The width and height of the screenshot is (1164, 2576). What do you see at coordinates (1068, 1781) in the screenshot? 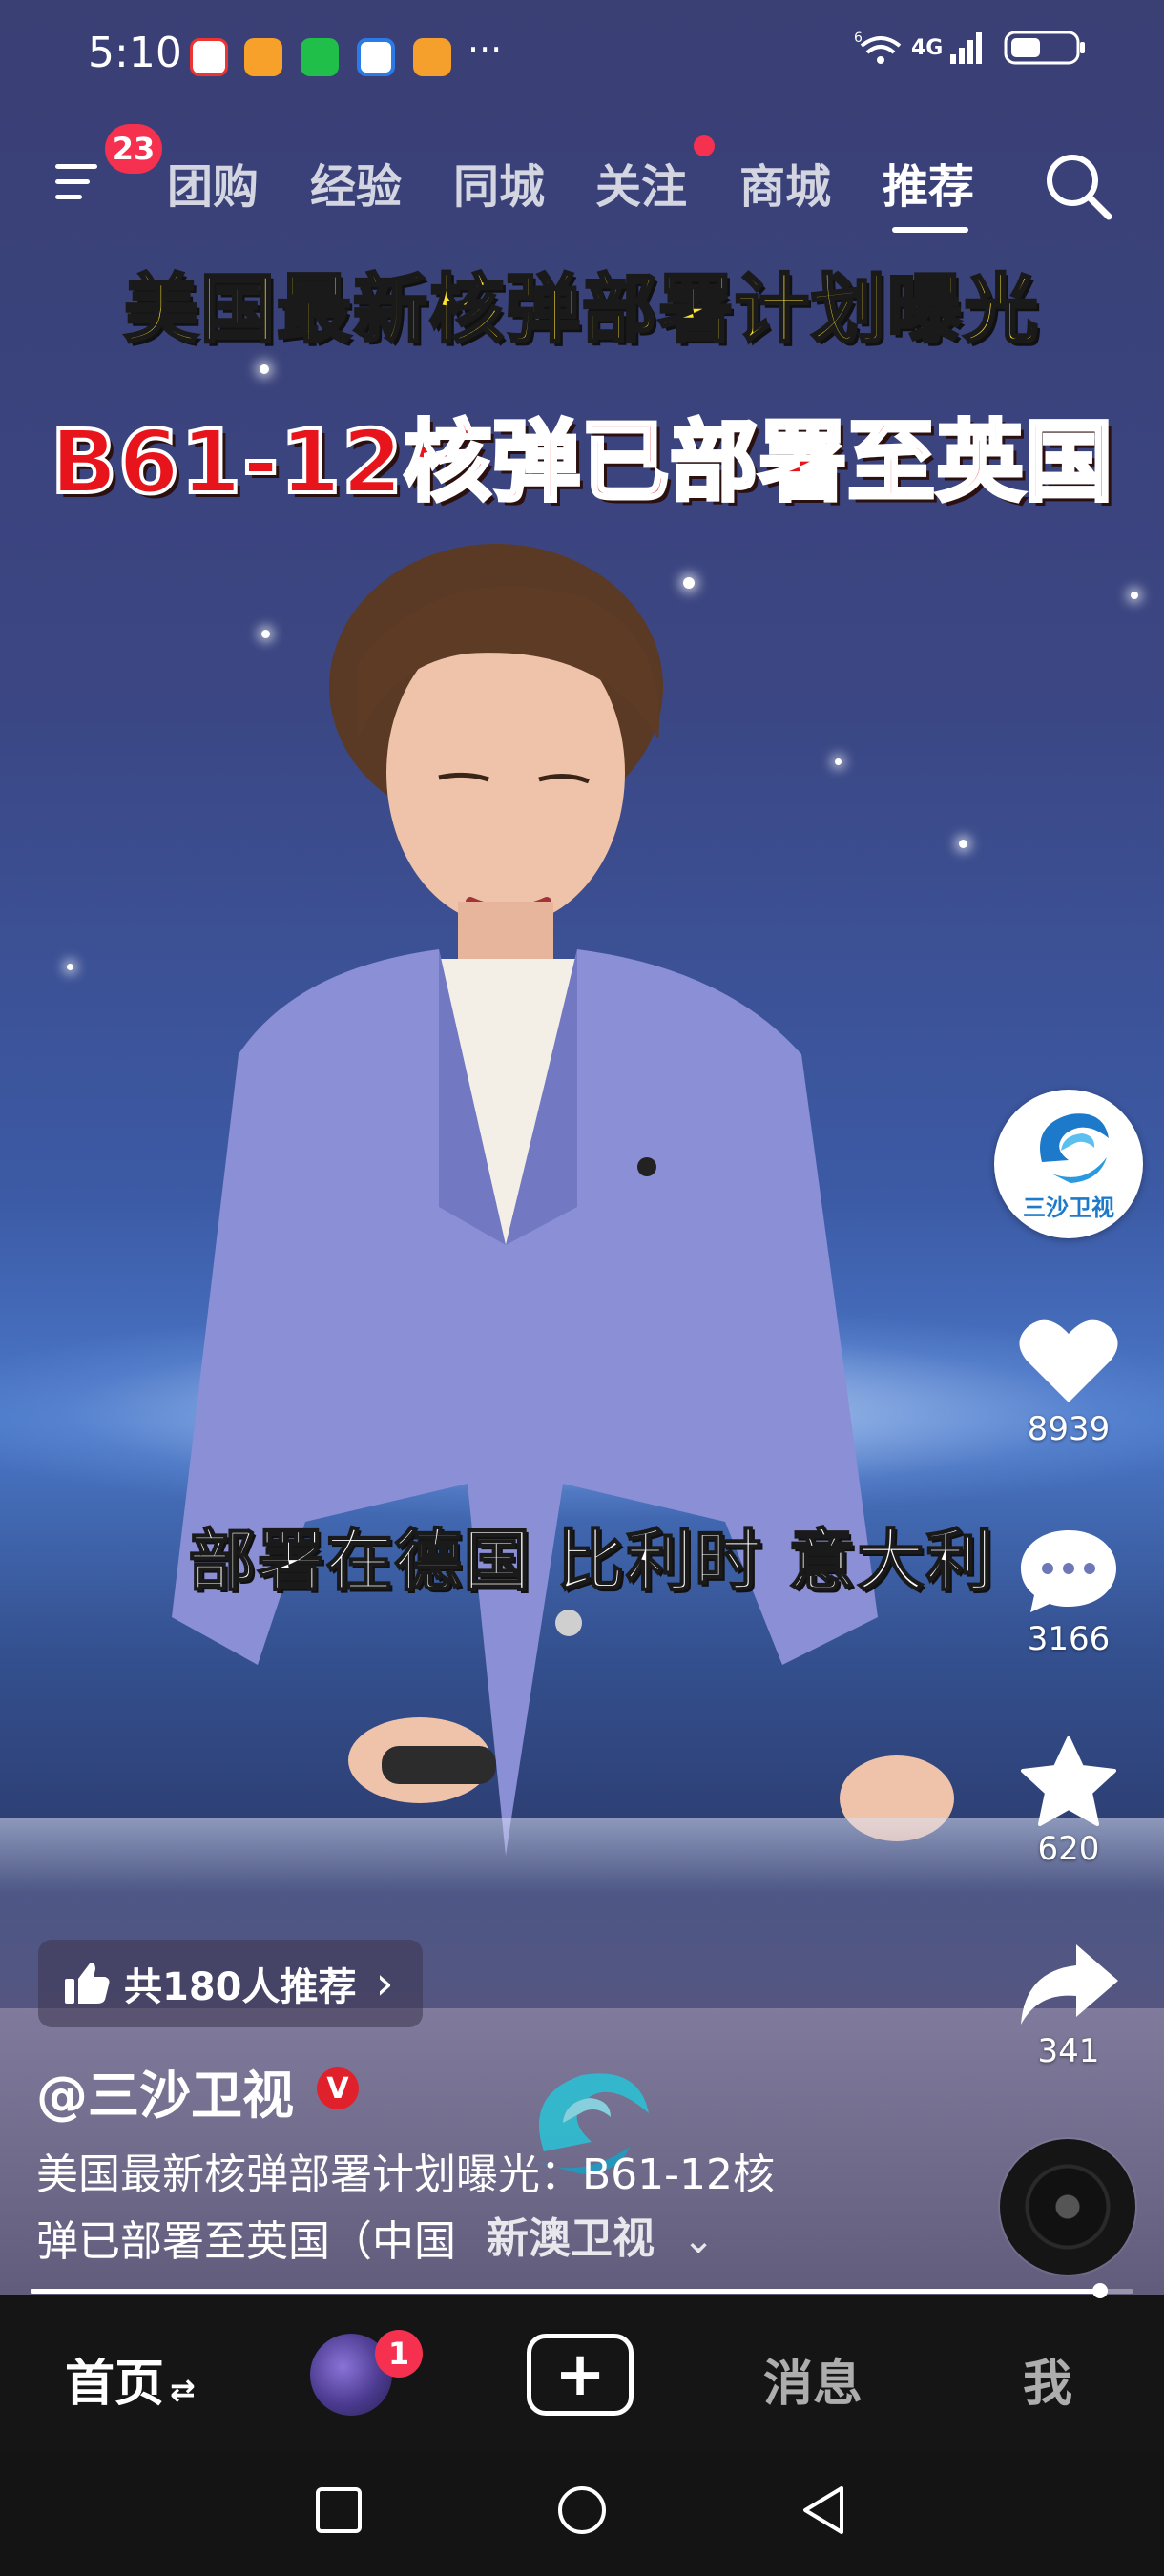
I see `star-icon` at bounding box center [1068, 1781].